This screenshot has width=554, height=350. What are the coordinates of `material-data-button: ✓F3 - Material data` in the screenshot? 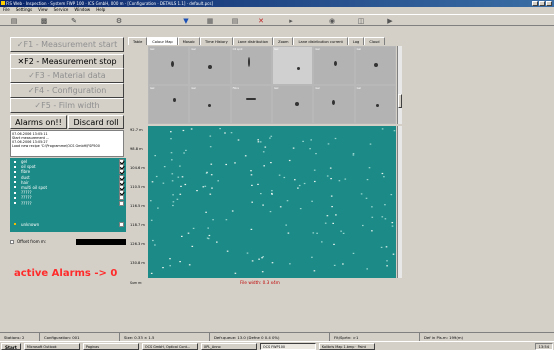 It's located at (67, 75).